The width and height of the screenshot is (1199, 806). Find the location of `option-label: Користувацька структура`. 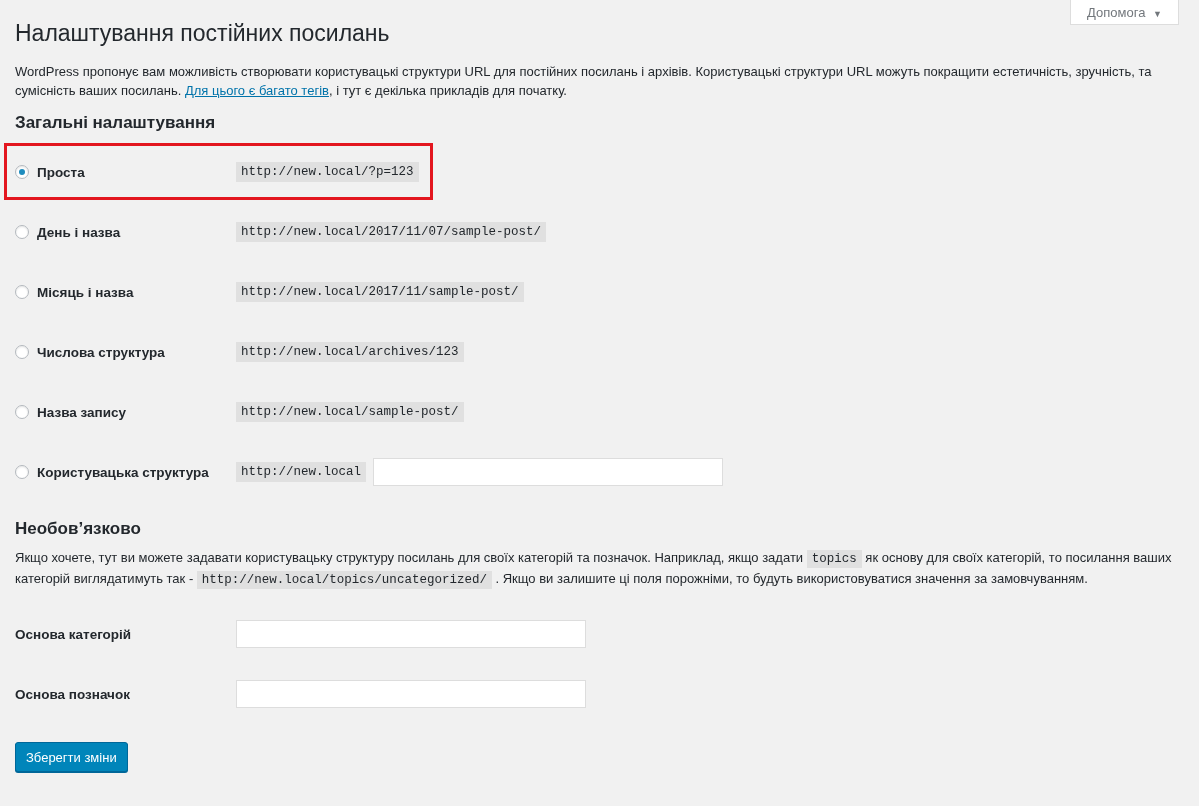

option-label: Користувацька структура is located at coordinates (123, 472).